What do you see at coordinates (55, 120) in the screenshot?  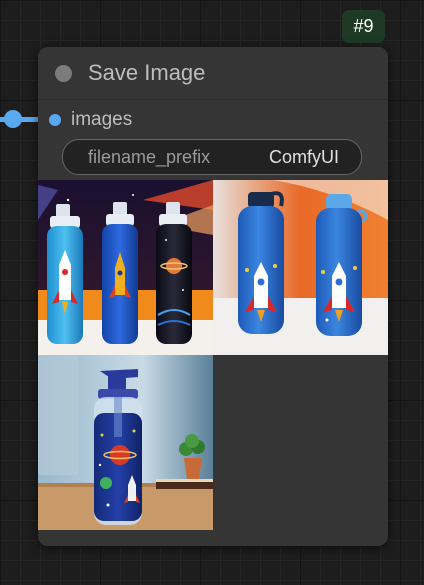 I see `input-slot-dot-icon` at bounding box center [55, 120].